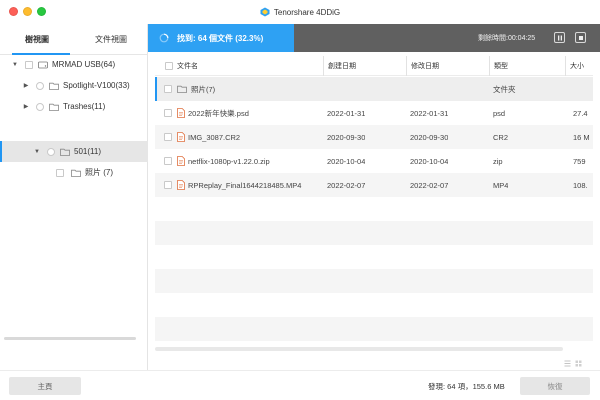 Image resolution: width=600 pixels, height=400 pixels. I want to click on tree-item-501: ▼ 501(11), so click(74, 151).